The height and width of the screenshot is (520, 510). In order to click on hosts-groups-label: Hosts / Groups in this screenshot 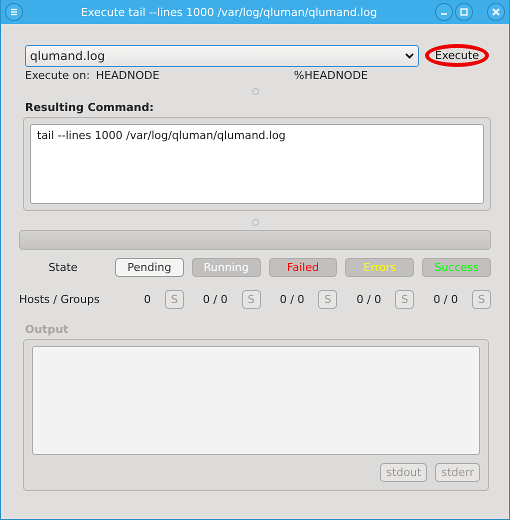, I will do `click(60, 299)`.